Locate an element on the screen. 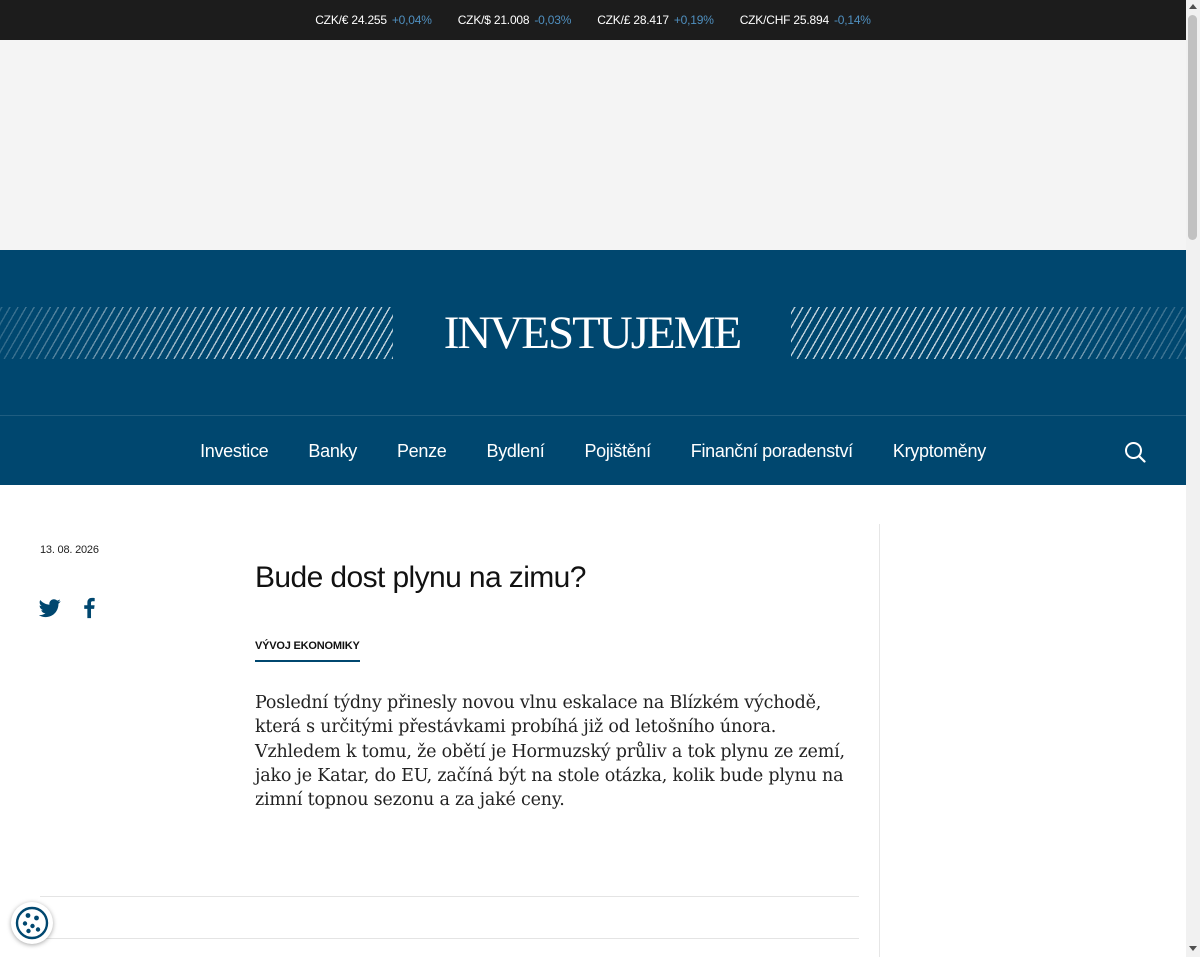 This screenshot has height=957, width=1200. ticker-rate: CZK/CHF 25.894 is located at coordinates (784, 20).